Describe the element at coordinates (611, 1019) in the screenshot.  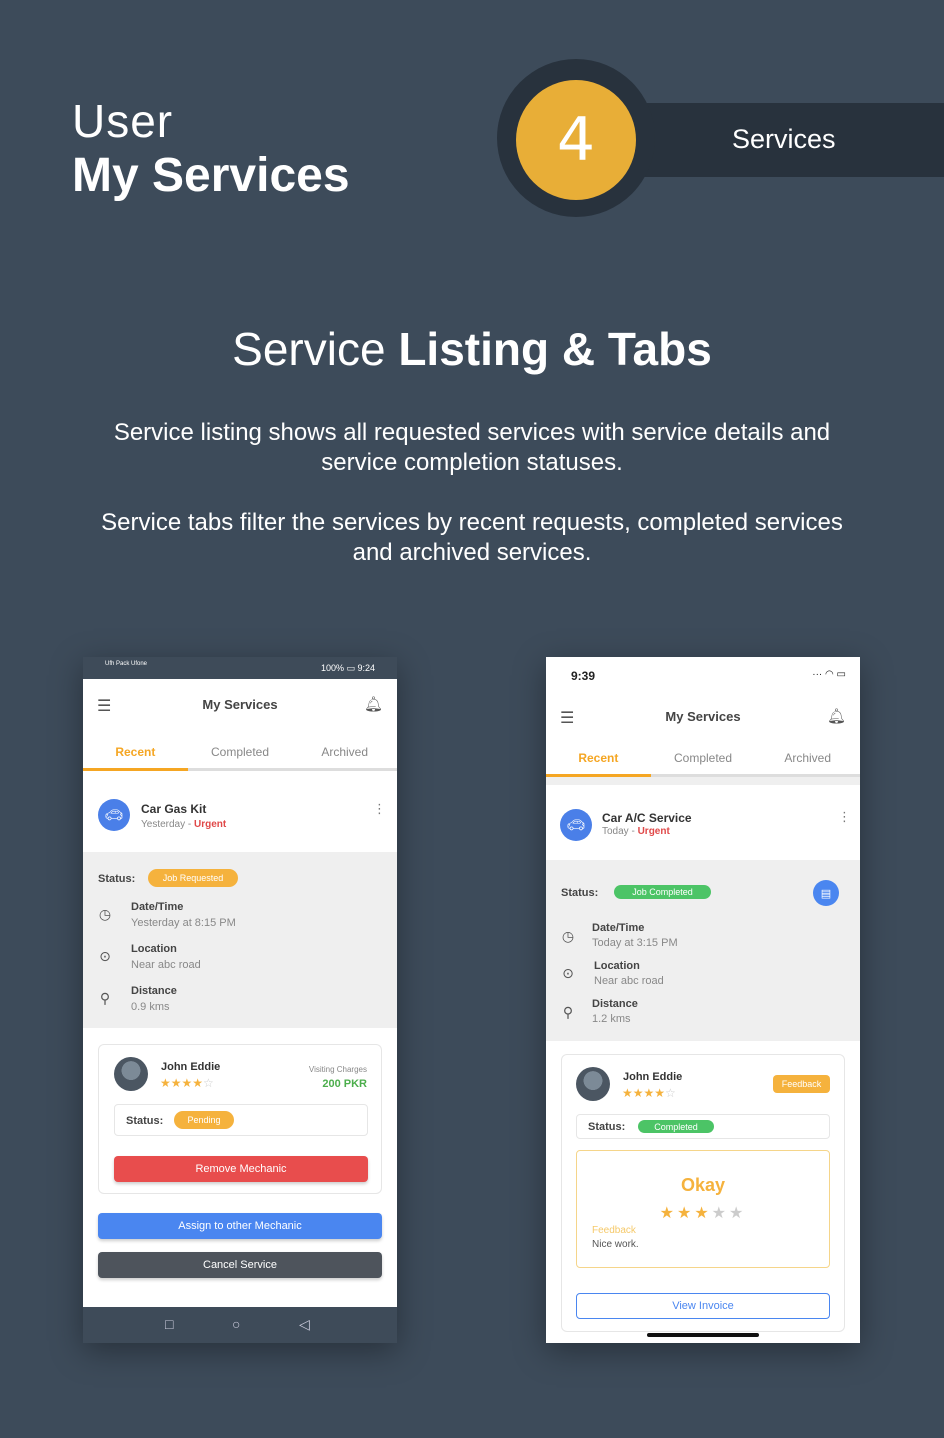
I see `distance-value: 1.2 kms` at that location.